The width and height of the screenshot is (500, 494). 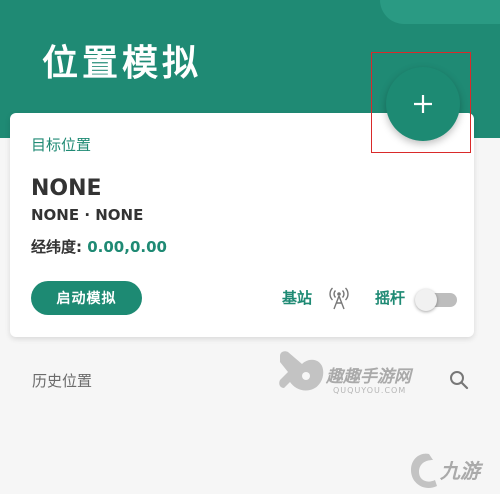 What do you see at coordinates (61, 145) in the screenshot?
I see `target-location-label: 目标位置` at bounding box center [61, 145].